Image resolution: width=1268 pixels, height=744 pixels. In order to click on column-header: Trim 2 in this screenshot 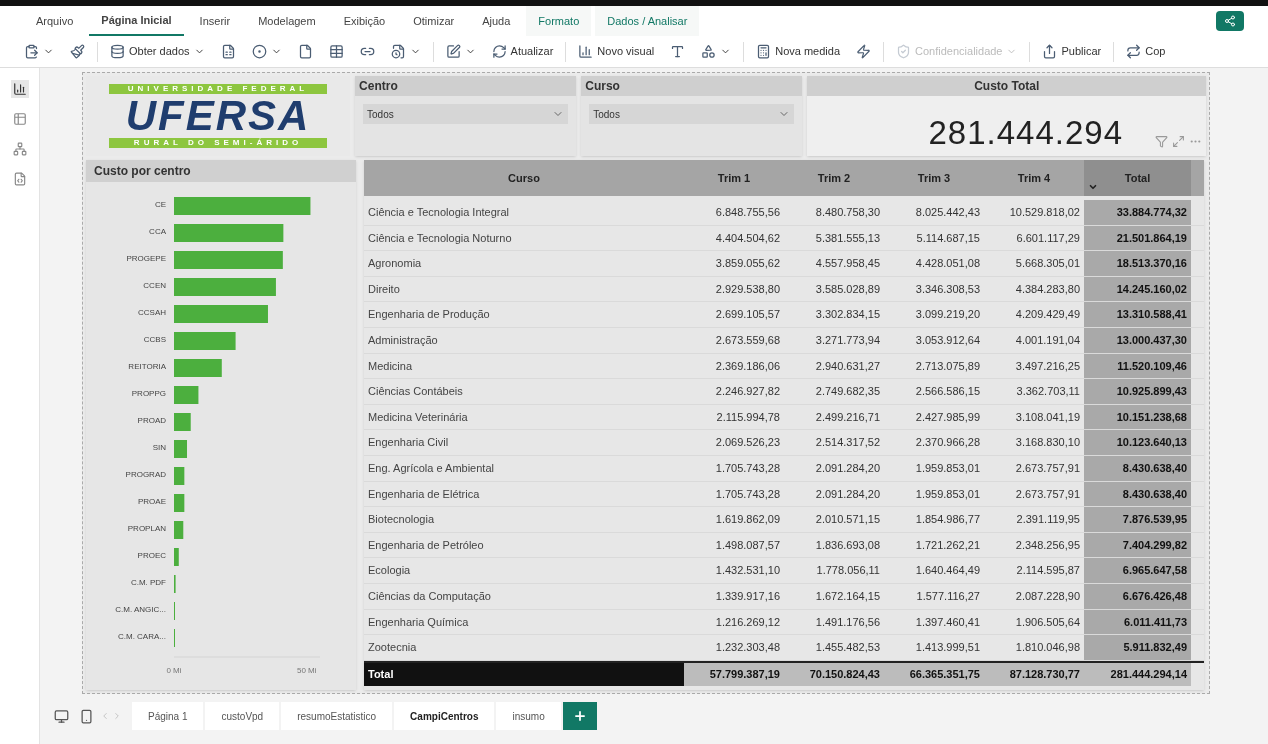, I will do `click(834, 178)`.